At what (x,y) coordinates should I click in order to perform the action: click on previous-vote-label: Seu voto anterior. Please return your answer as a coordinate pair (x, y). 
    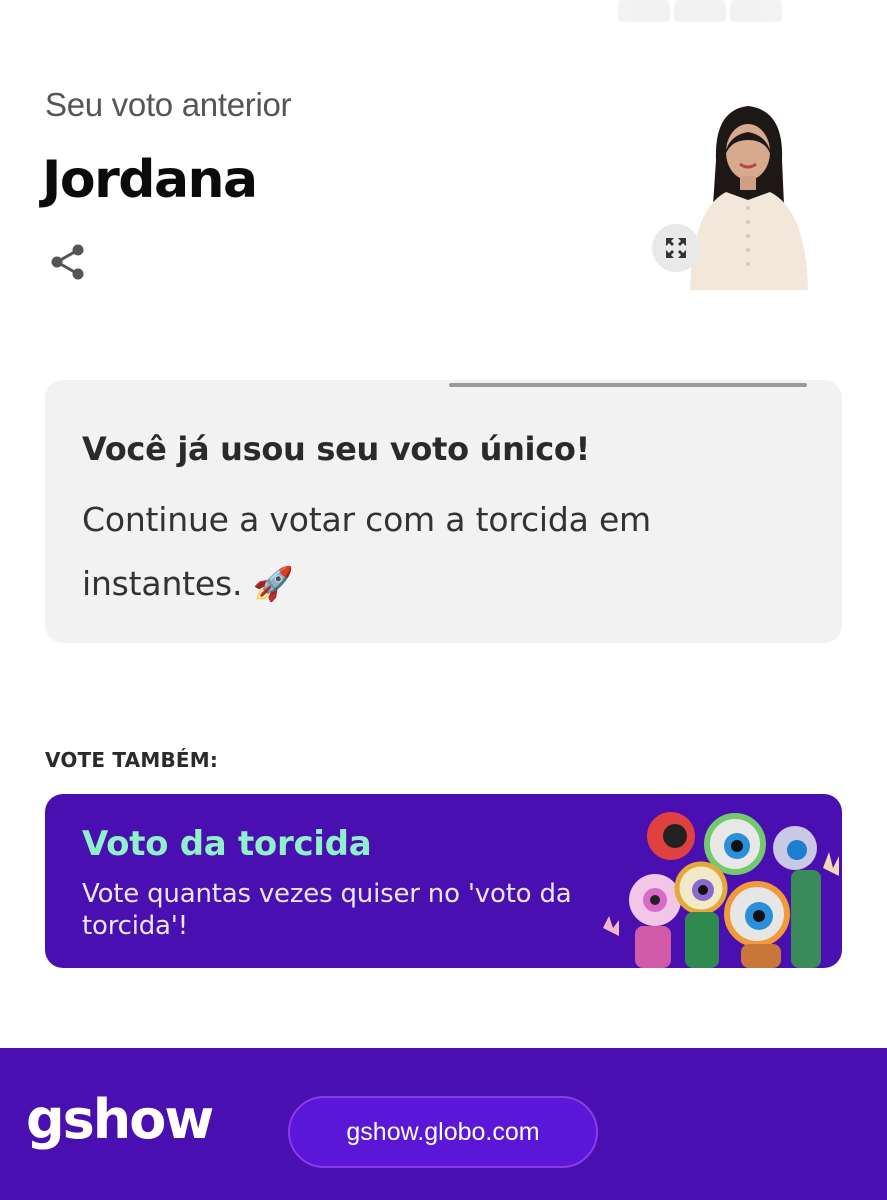
    Looking at the image, I should click on (168, 104).